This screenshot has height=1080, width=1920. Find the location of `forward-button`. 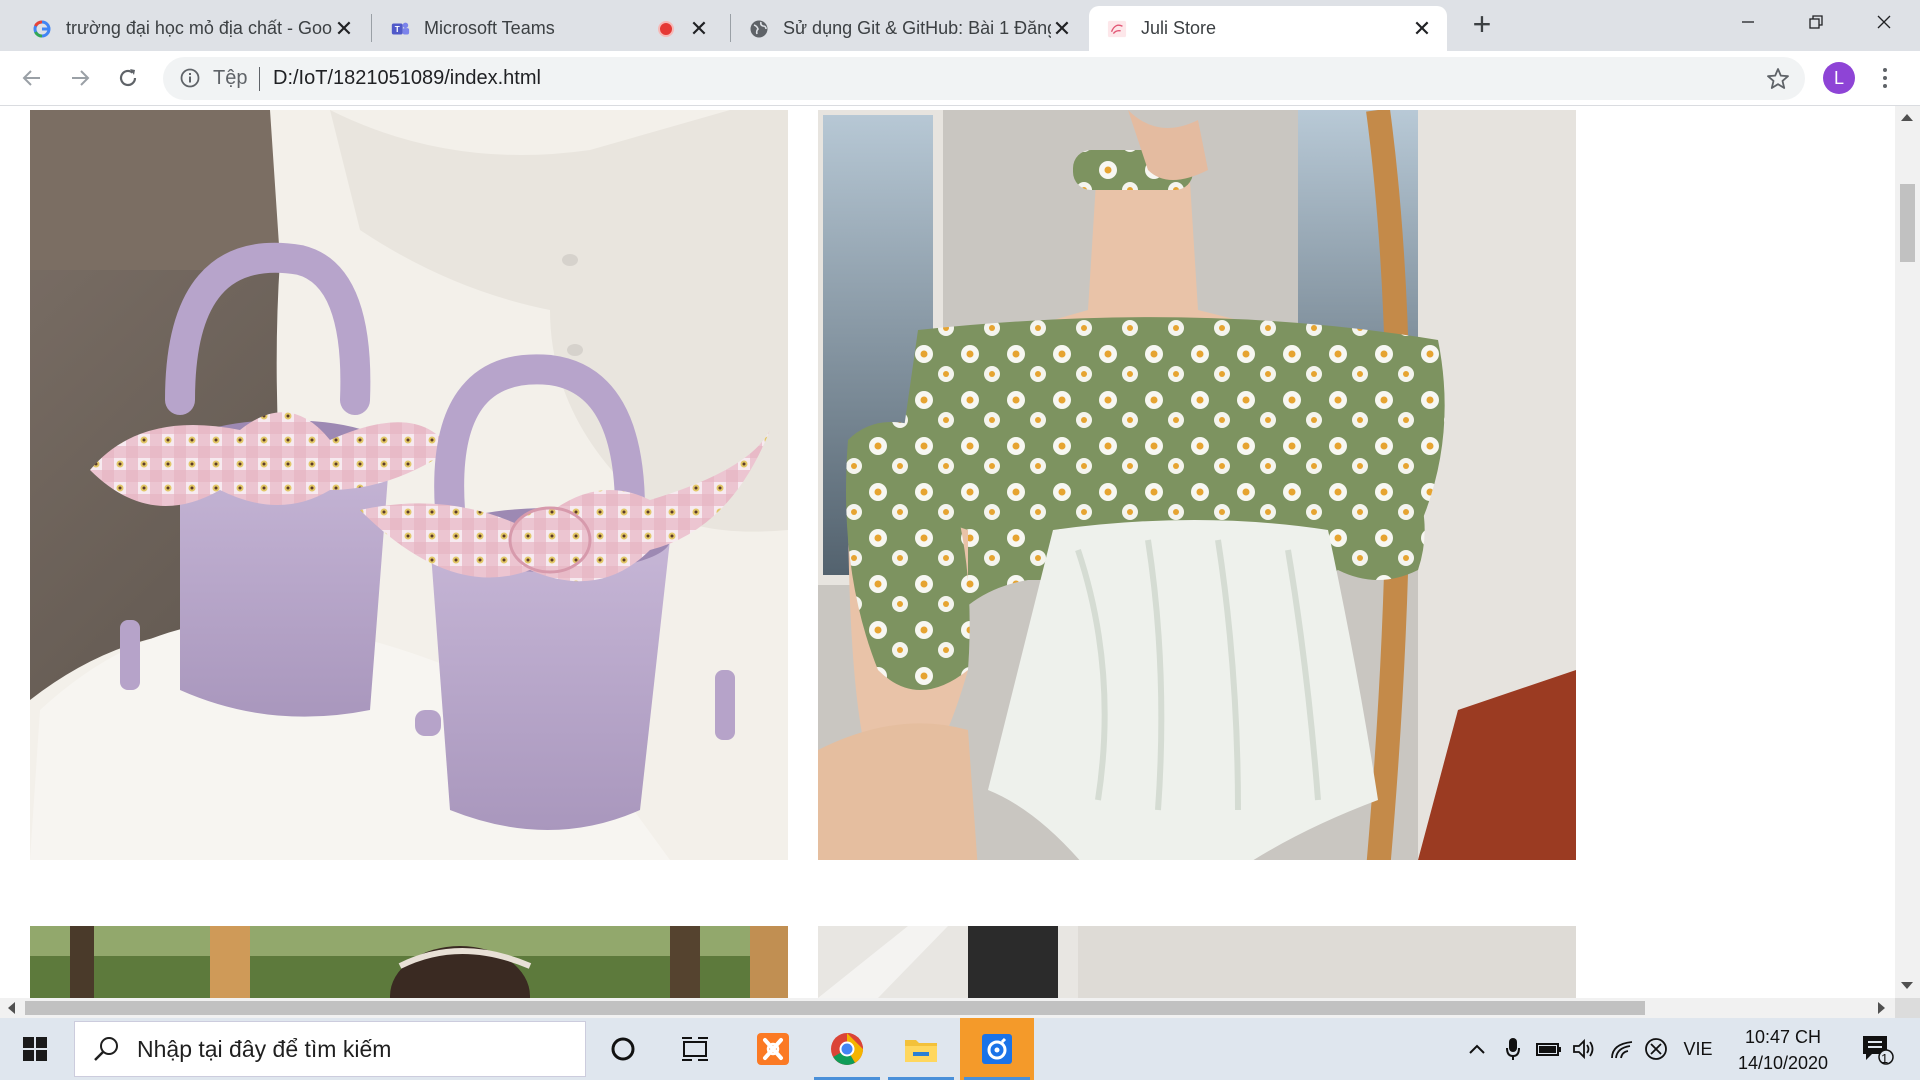

forward-button is located at coordinates (80, 78).